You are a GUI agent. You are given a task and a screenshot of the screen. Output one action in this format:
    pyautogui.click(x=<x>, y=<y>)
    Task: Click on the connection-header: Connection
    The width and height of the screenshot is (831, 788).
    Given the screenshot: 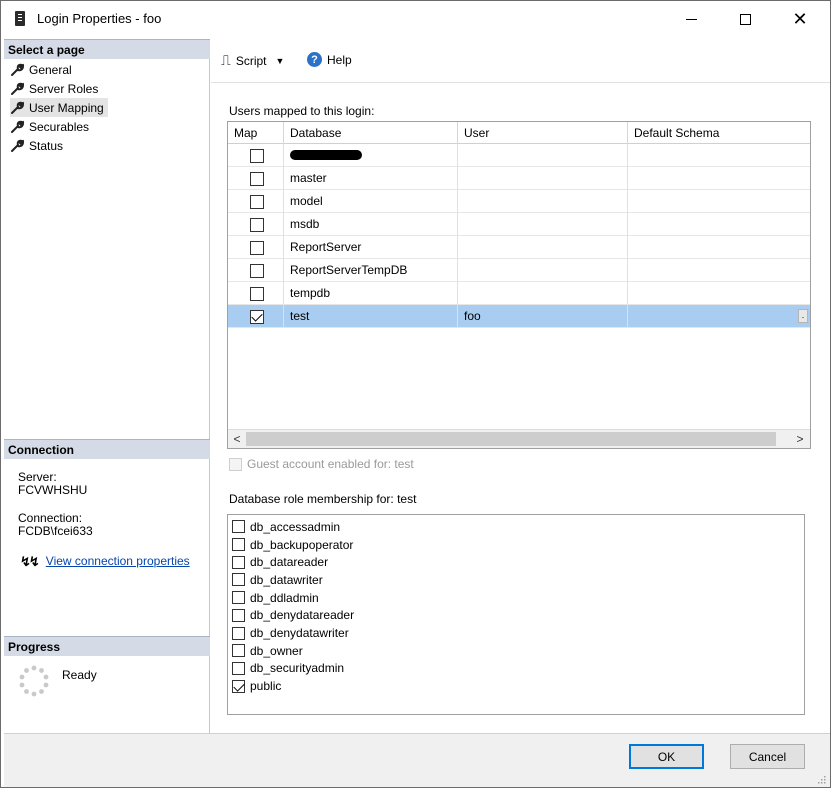 What is the action you would take?
    pyautogui.click(x=107, y=449)
    